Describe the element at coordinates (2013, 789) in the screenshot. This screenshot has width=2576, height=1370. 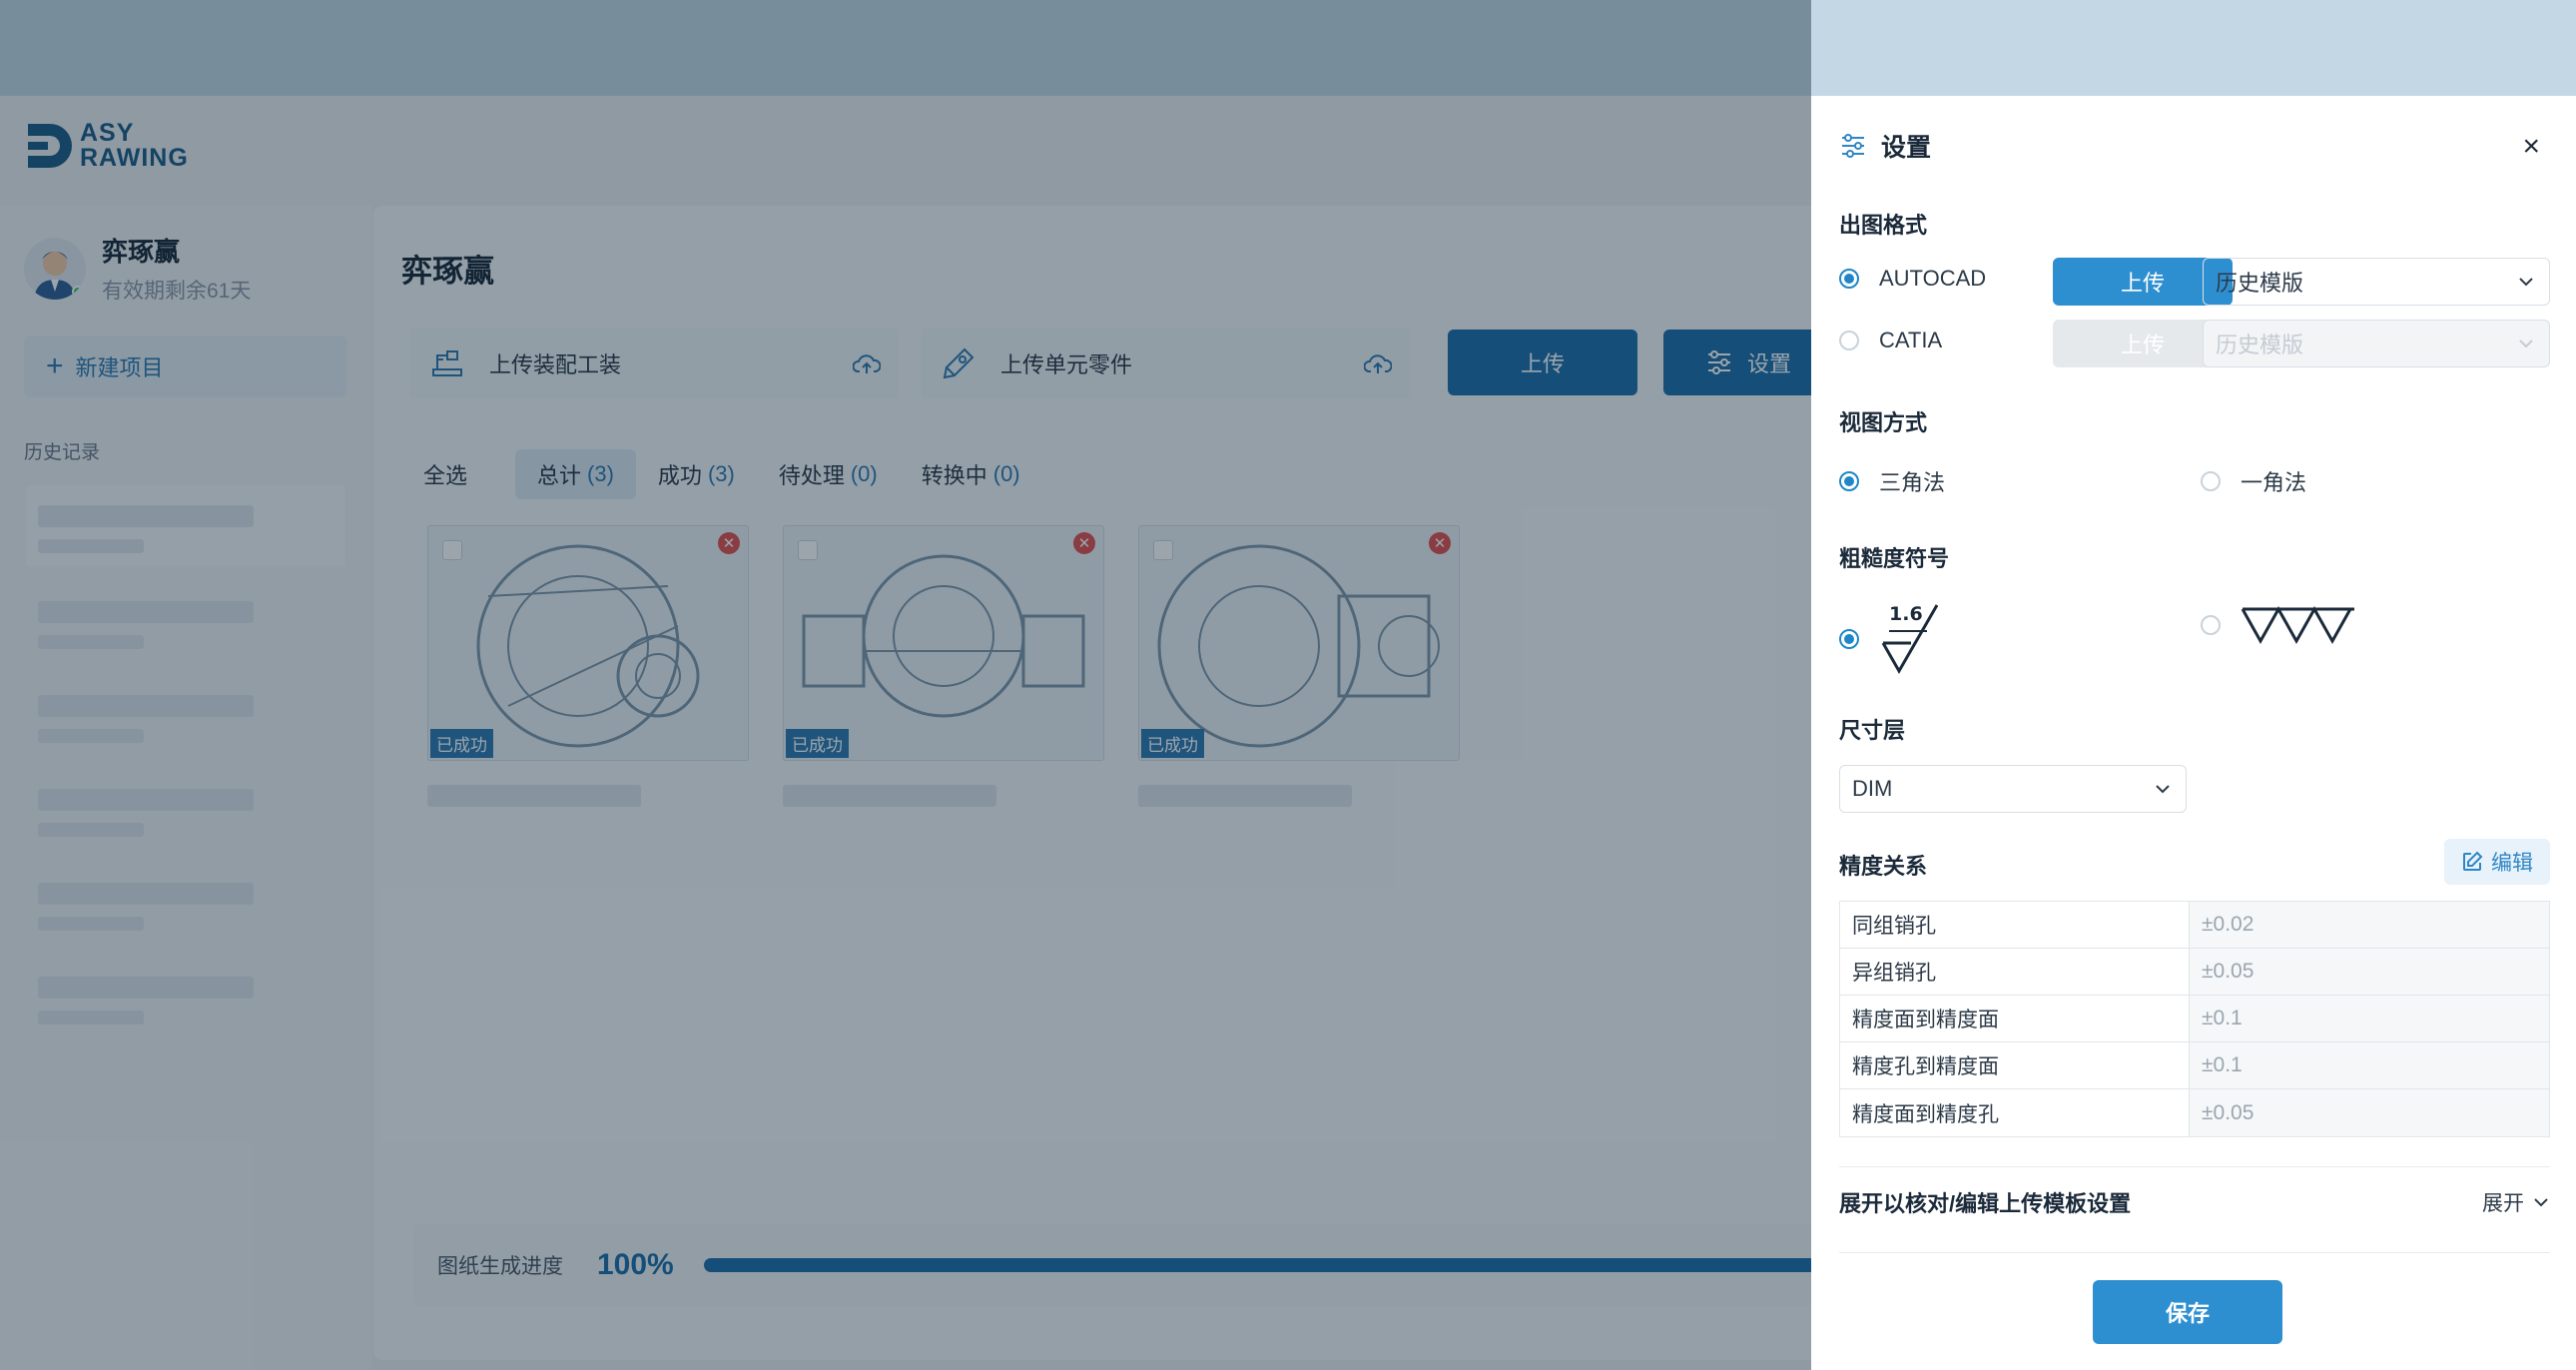
I see `dim-layer-select: DIM` at that location.